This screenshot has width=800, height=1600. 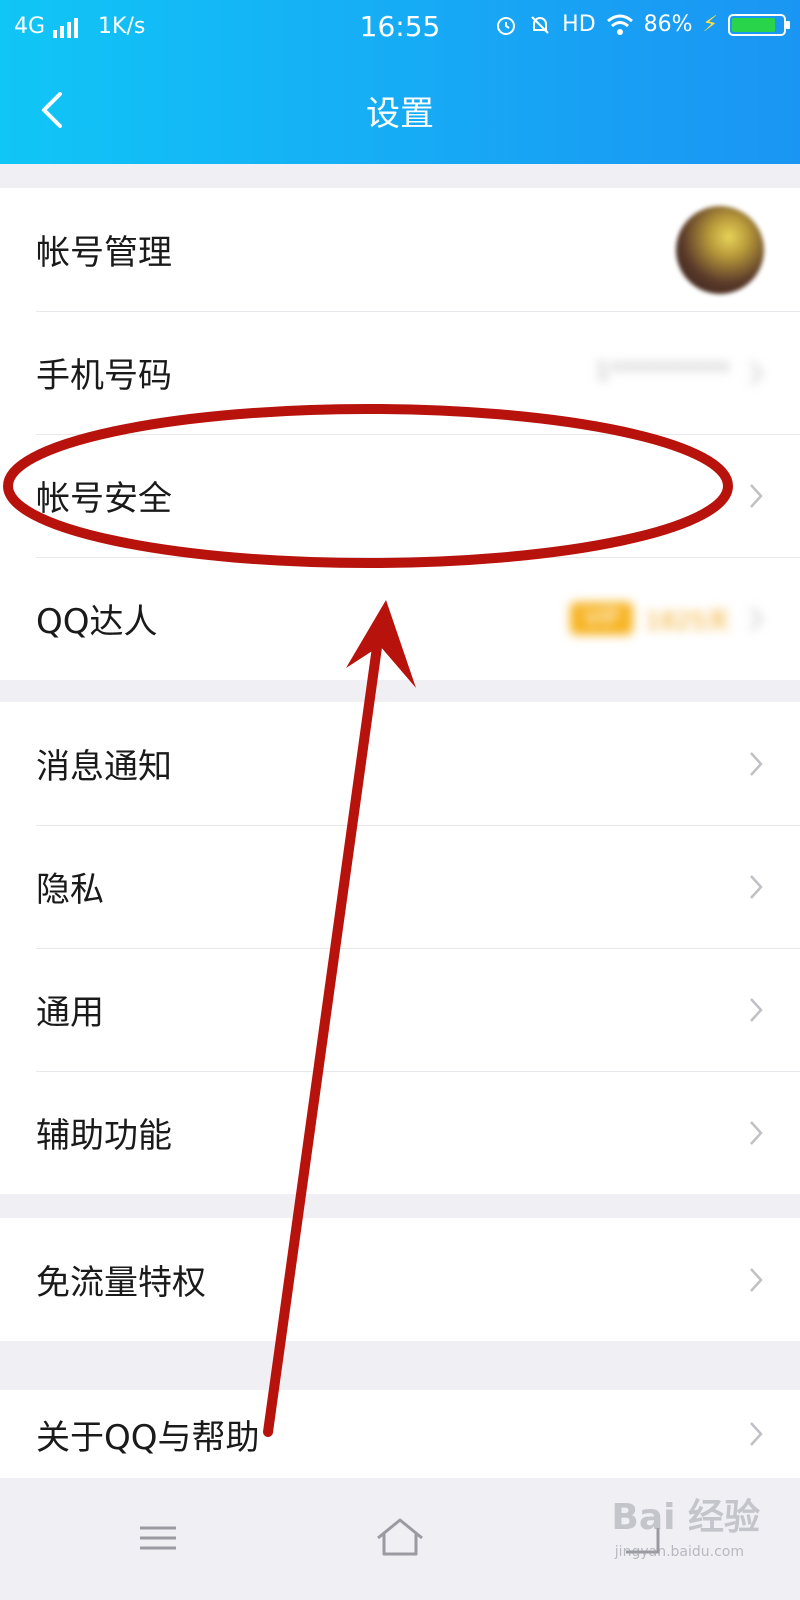 I want to click on row-qq-expert: QQ达人 VIP 1825天, so click(x=400, y=618).